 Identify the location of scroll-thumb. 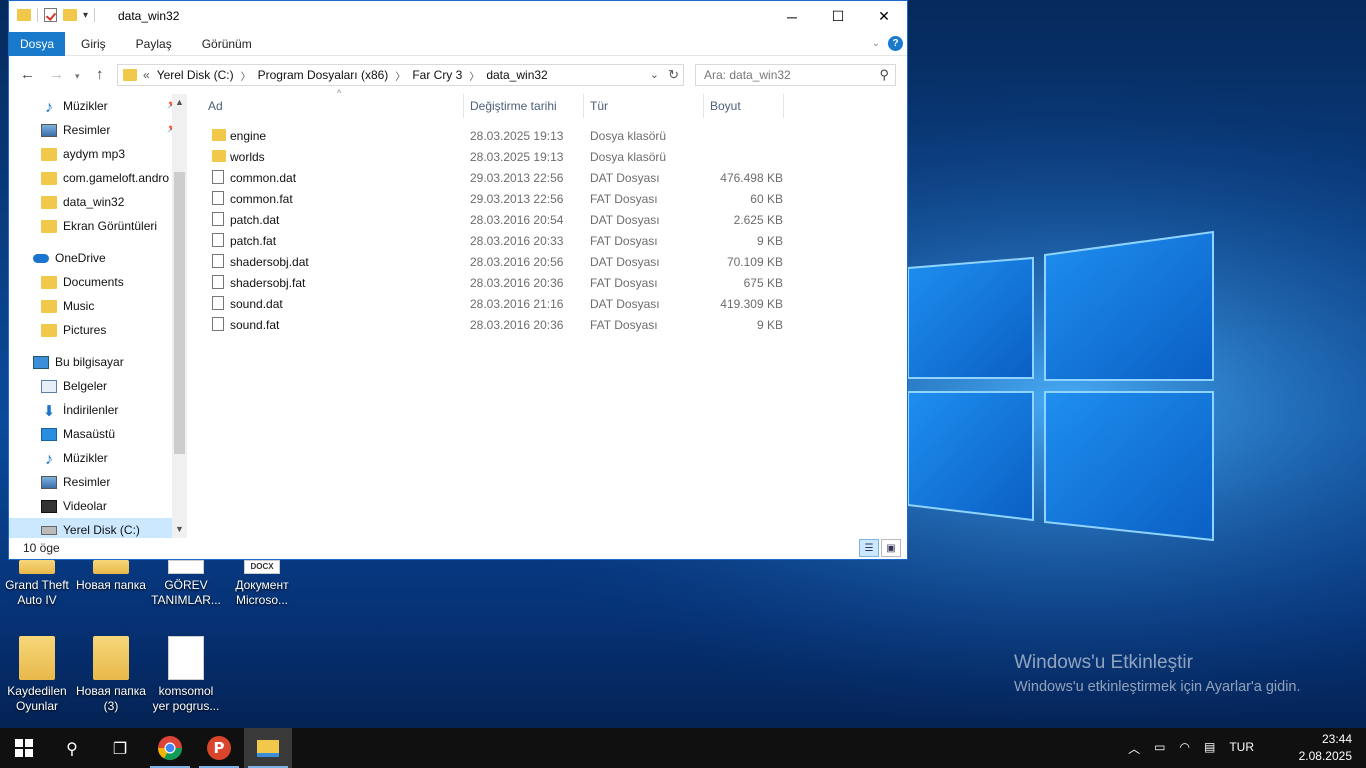
(179, 313).